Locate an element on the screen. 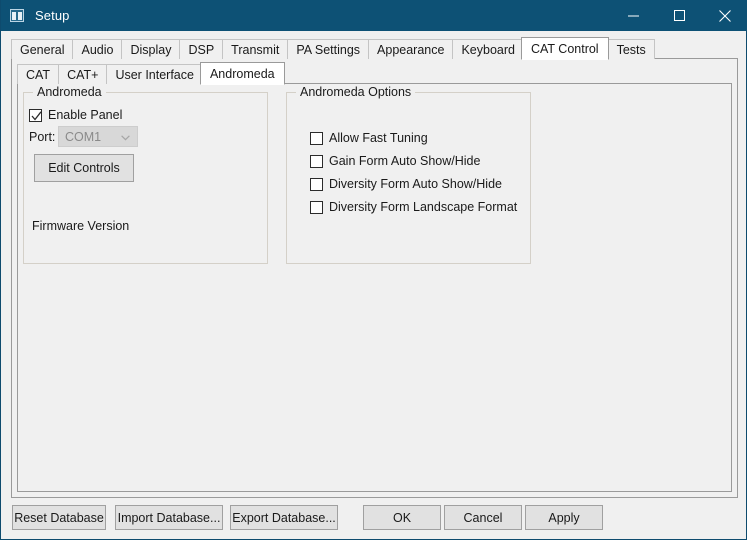 The width and height of the screenshot is (747, 540). tab-pa-settings: PA Settings is located at coordinates (328, 49).